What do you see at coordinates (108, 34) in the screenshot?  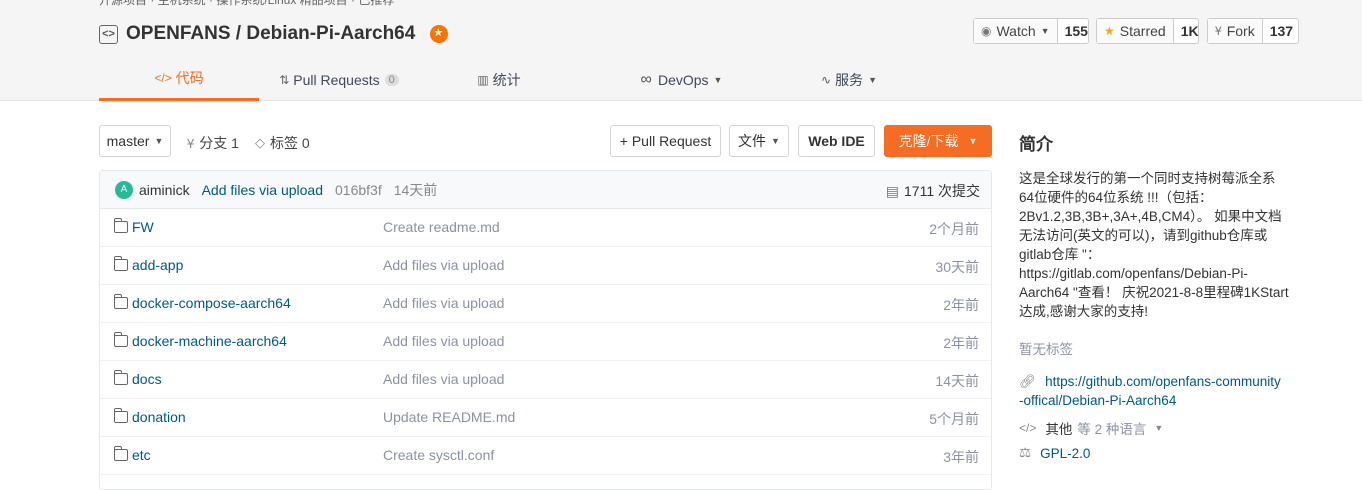 I see `repo-icon: <>` at bounding box center [108, 34].